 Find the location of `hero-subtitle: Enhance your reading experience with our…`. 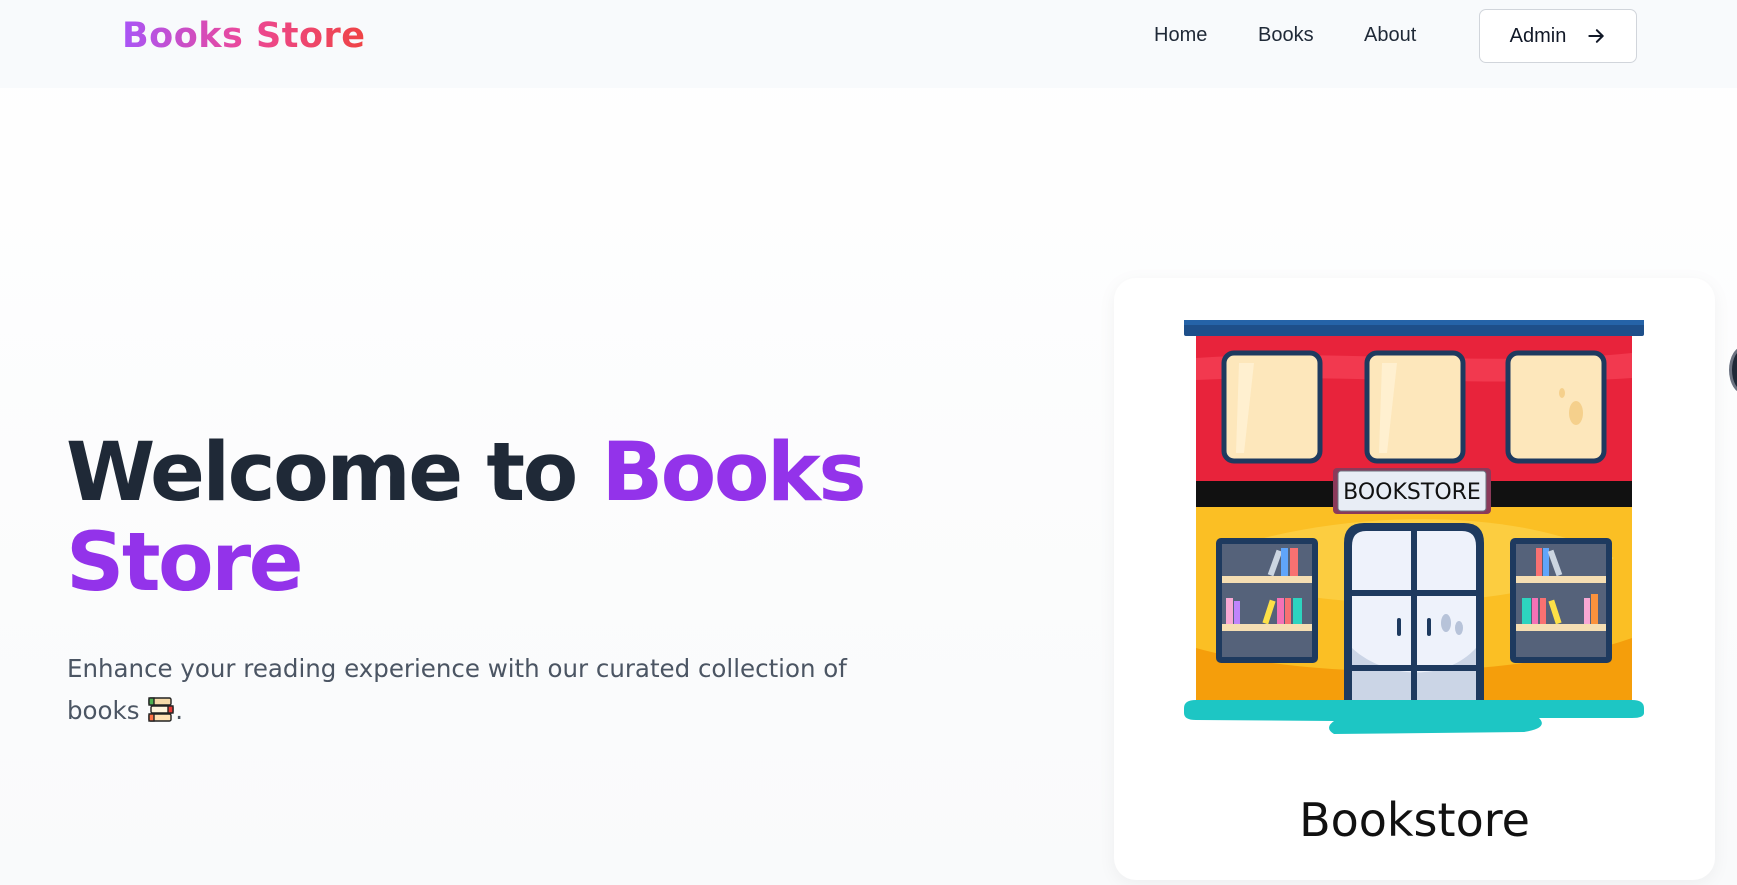

hero-subtitle: Enhance your reading experience with our… is located at coordinates (467, 690).